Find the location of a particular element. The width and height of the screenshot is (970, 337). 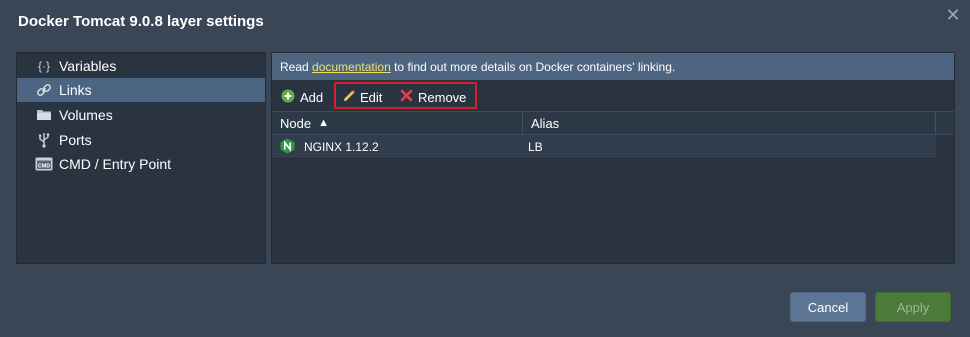

links-toolbar: Add Edit Remove is located at coordinates (613, 96).